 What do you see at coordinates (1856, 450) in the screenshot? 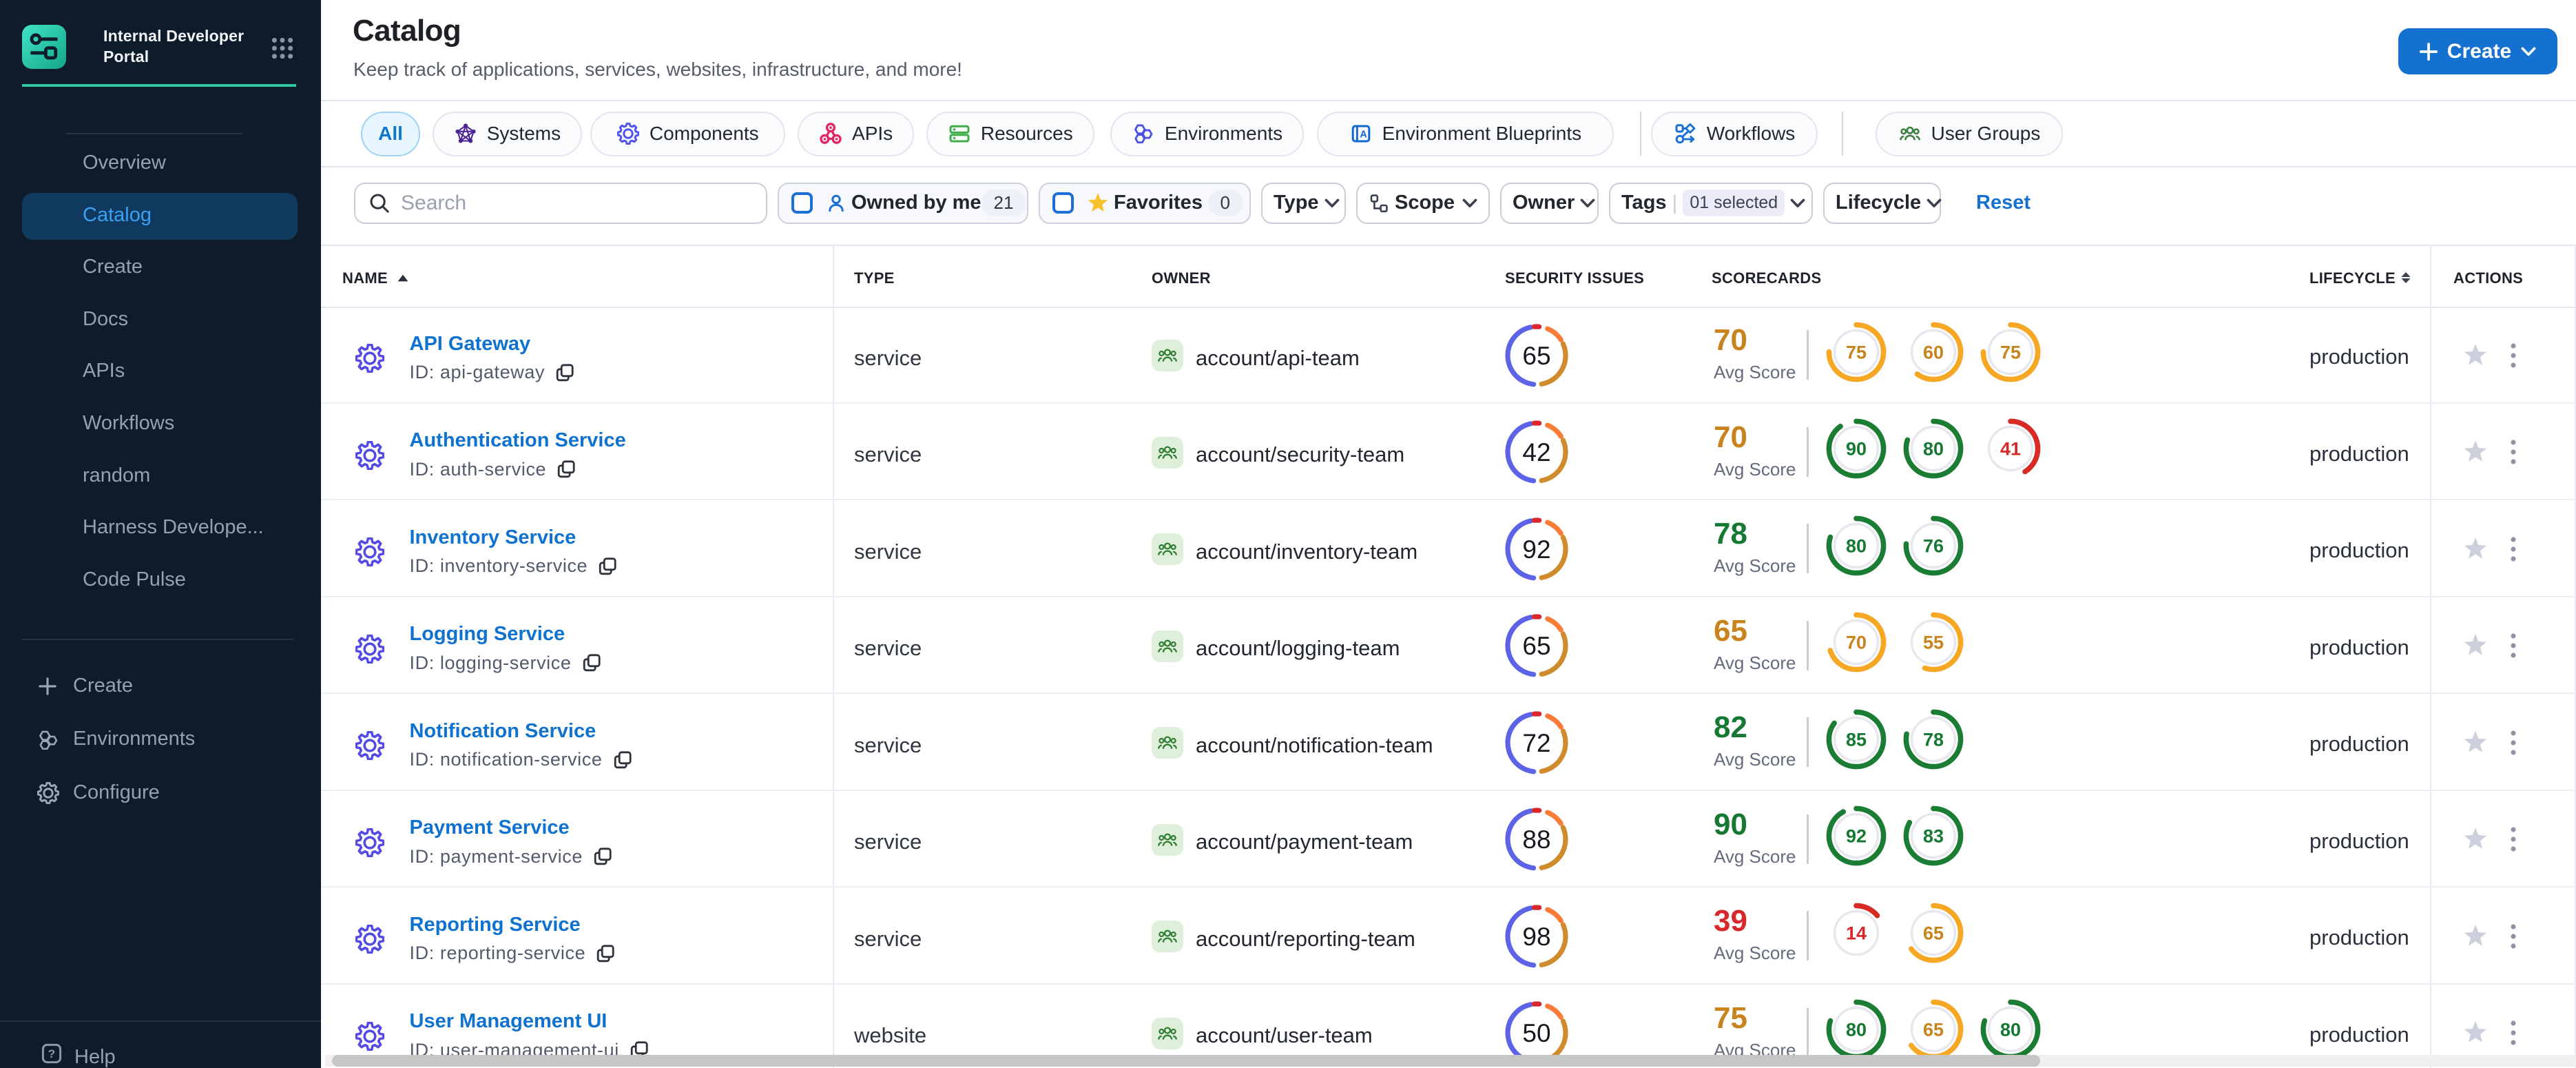
I see `svg-text: 90` at bounding box center [1856, 450].